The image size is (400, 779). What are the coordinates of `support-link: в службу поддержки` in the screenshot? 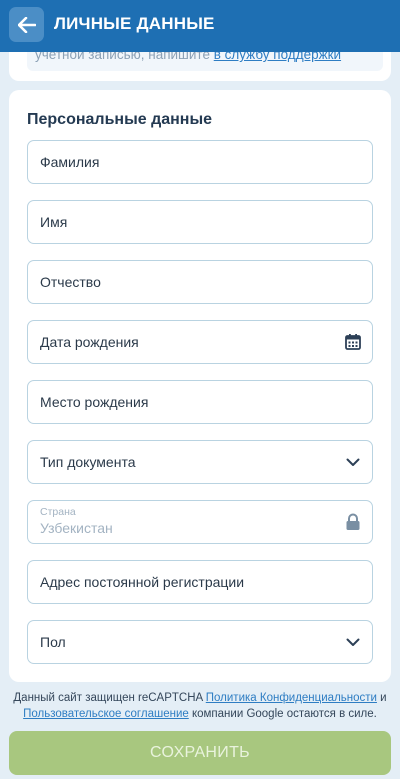 It's located at (277, 57).